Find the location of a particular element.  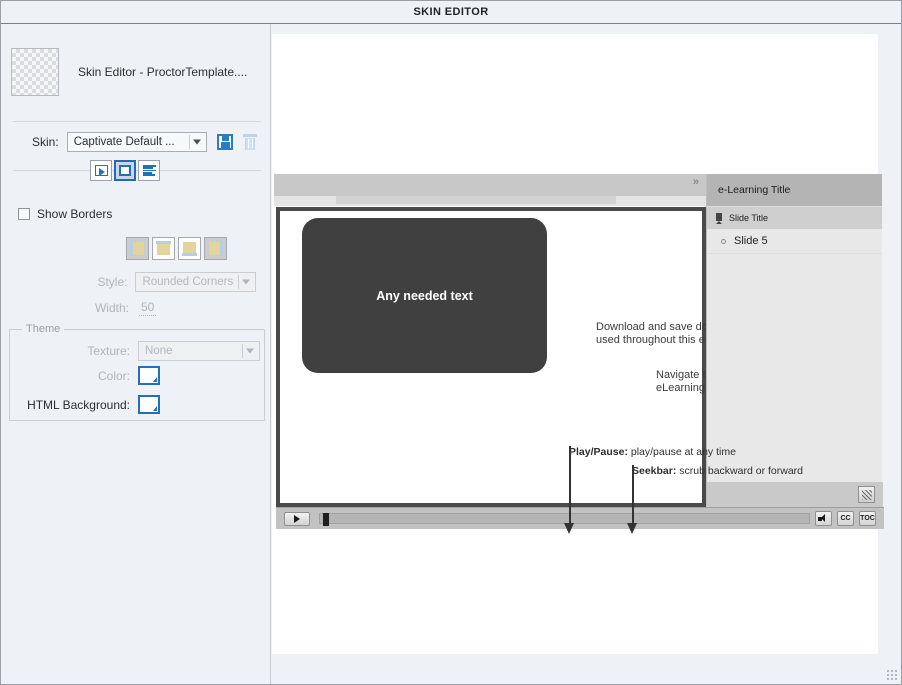

toc-subtitle: Slide Title is located at coordinates (749, 218).